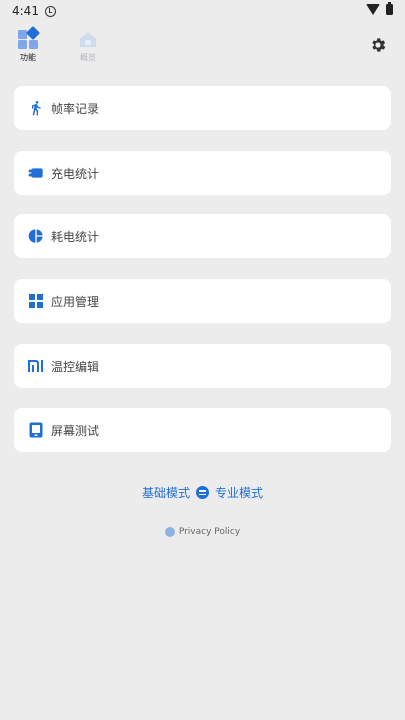  Describe the element at coordinates (36, 108) in the screenshot. I see `running-icon` at that location.